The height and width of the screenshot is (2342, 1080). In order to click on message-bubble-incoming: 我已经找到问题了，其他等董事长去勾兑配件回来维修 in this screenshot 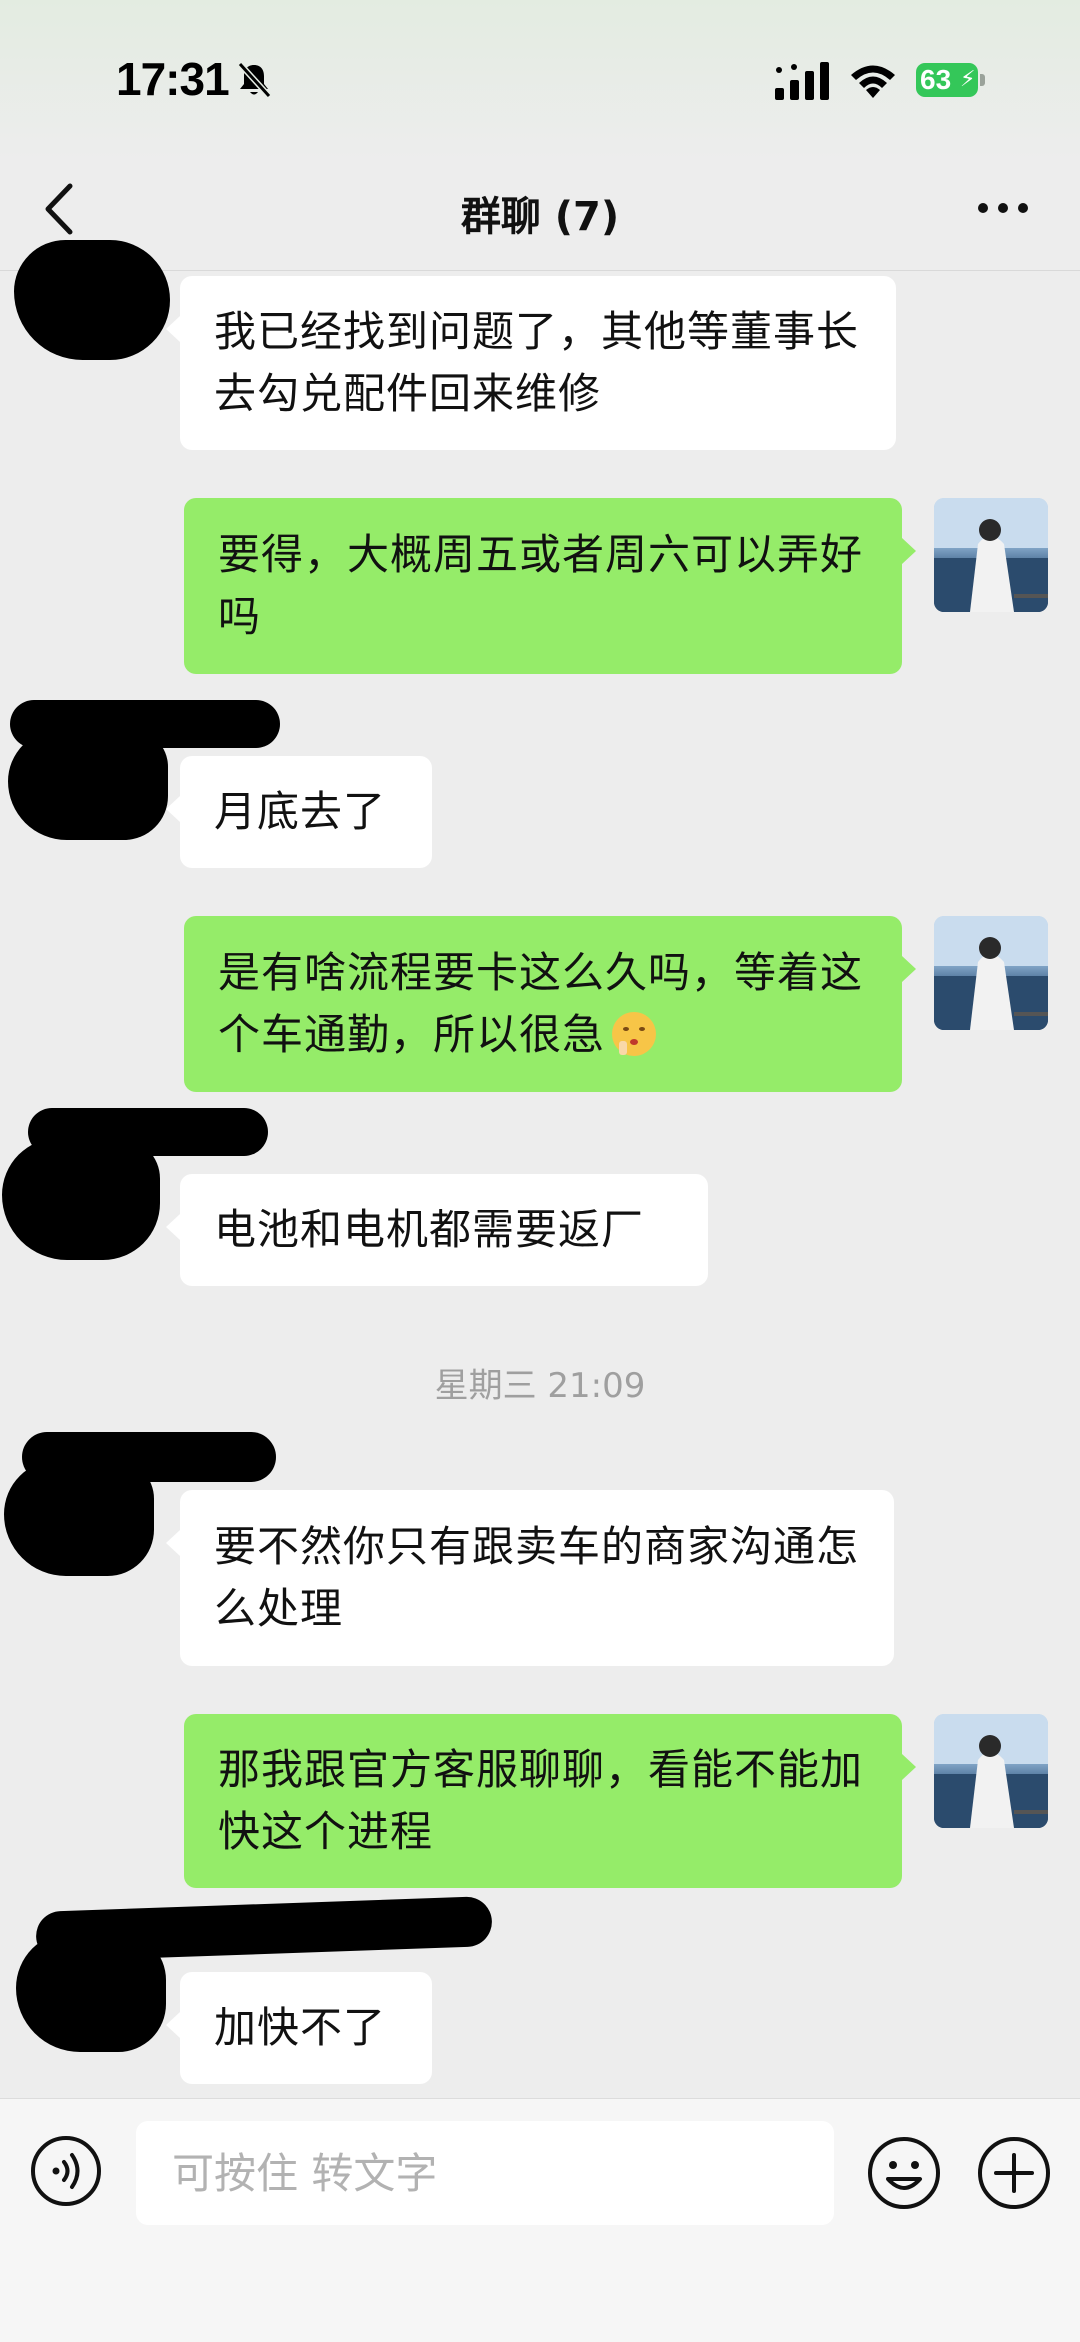, I will do `click(531, 363)`.